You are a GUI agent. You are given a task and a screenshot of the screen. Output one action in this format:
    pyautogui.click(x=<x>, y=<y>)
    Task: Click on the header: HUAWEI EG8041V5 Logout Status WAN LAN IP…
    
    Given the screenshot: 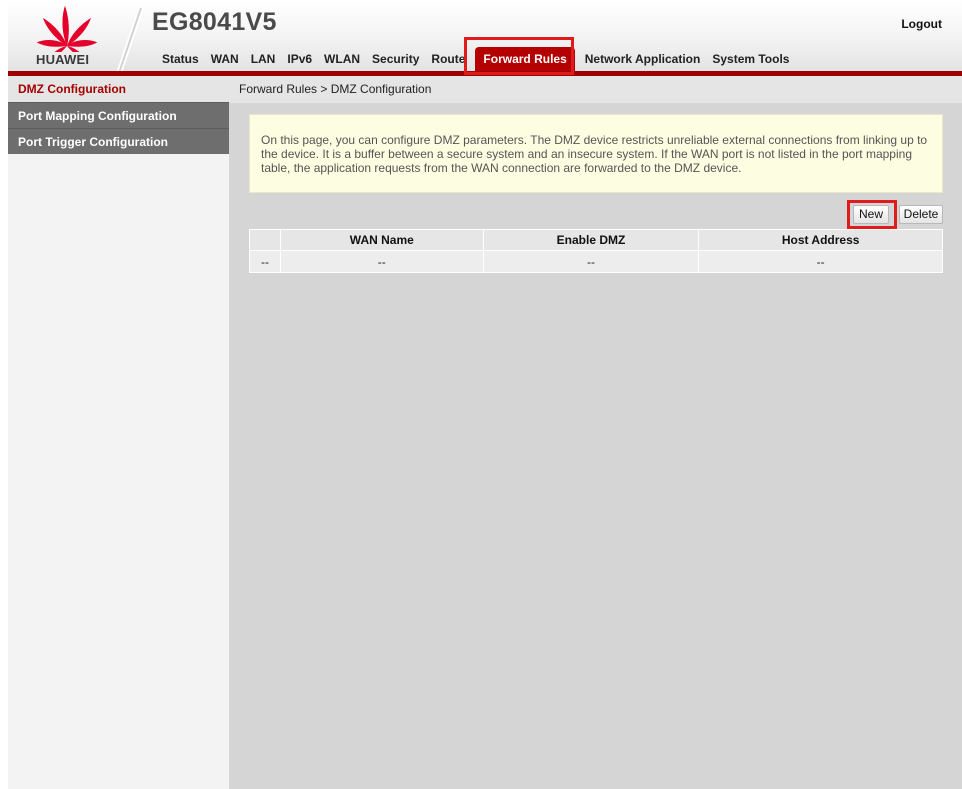 What is the action you would take?
    pyautogui.click(x=485, y=38)
    